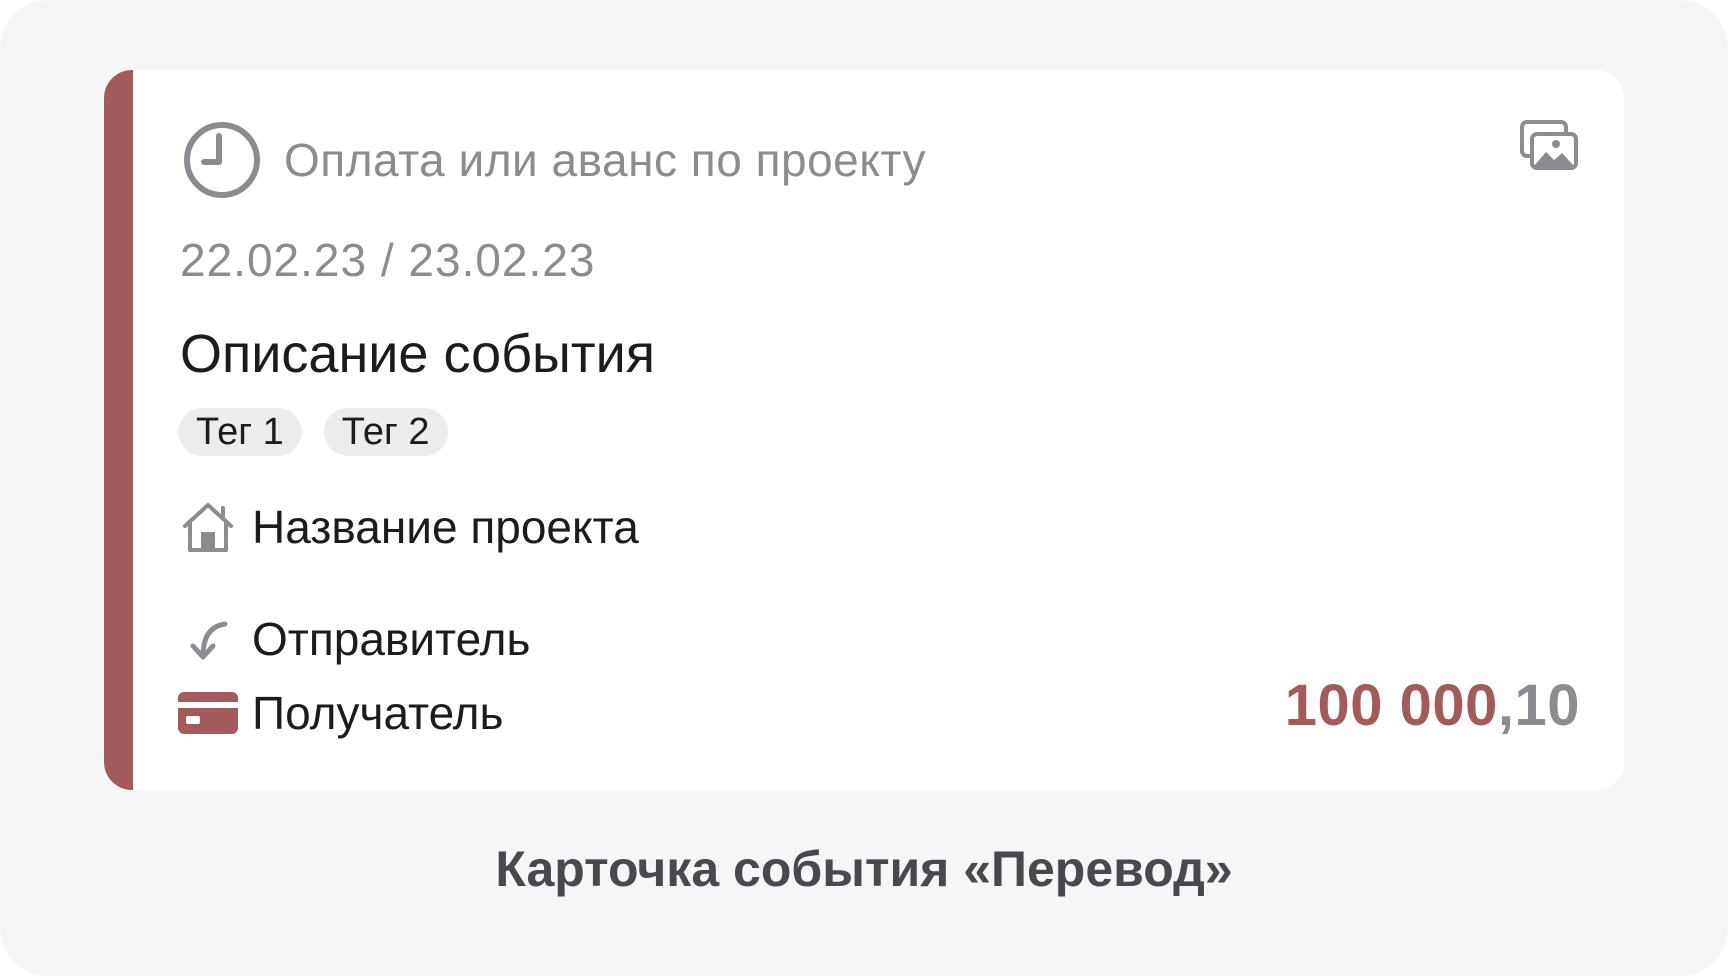  I want to click on tag-list: Тег 1 Тег 2, so click(313, 432).